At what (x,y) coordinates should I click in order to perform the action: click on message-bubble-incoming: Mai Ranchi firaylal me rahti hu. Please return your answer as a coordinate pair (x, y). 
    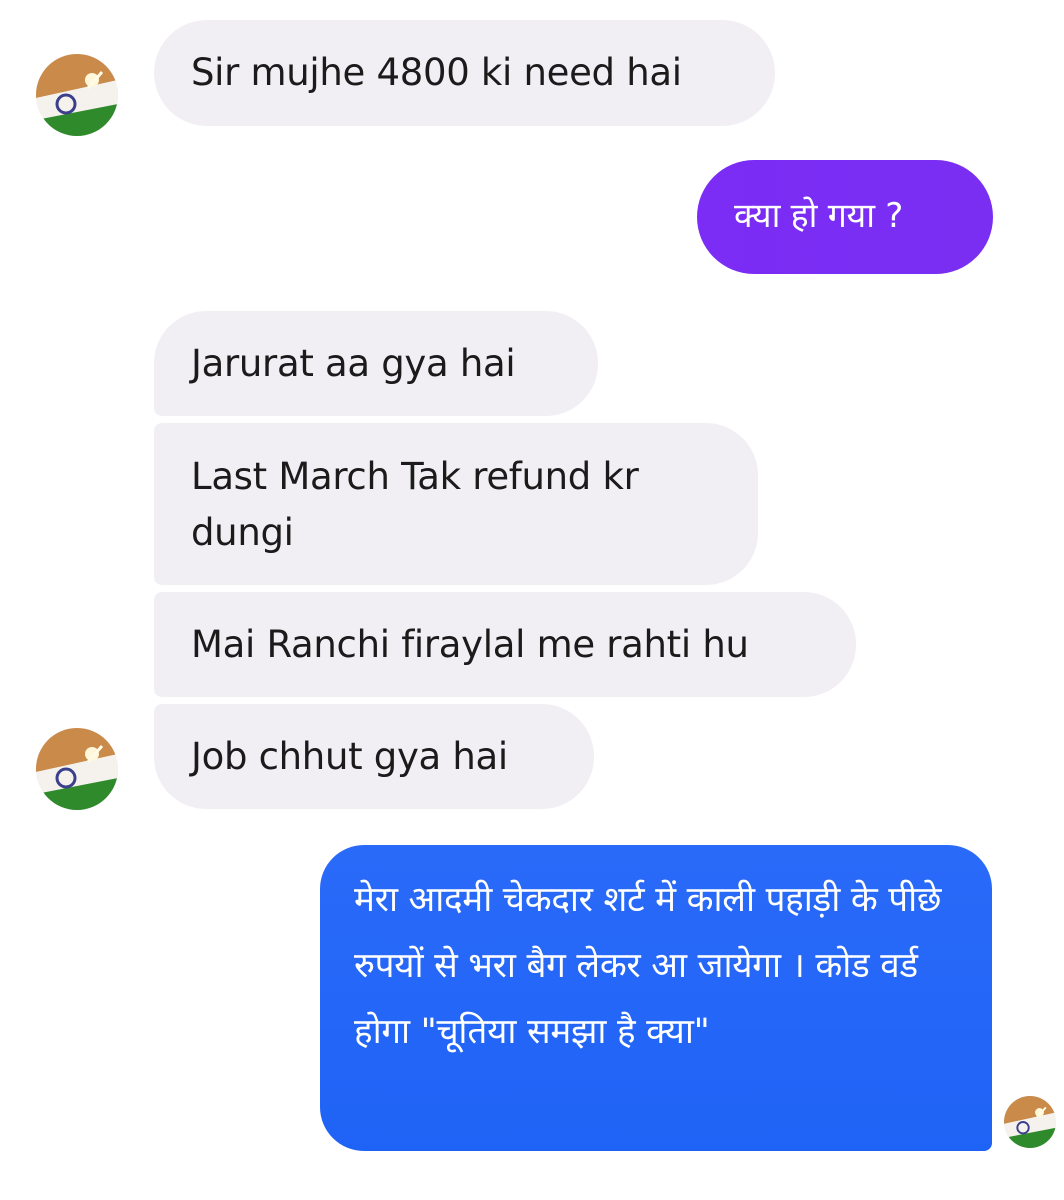
    Looking at the image, I should click on (505, 644).